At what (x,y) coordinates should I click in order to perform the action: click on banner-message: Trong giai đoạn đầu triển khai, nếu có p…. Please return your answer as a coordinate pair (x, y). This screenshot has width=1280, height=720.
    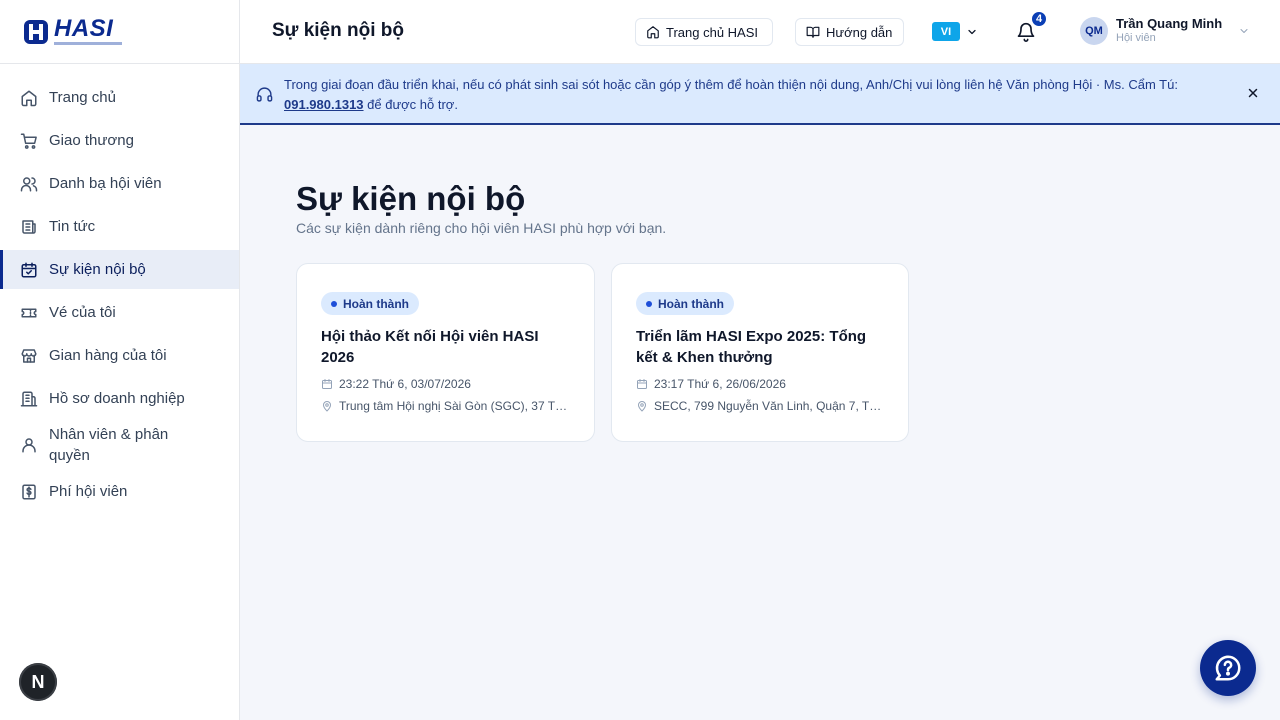
    Looking at the image, I should click on (749, 95).